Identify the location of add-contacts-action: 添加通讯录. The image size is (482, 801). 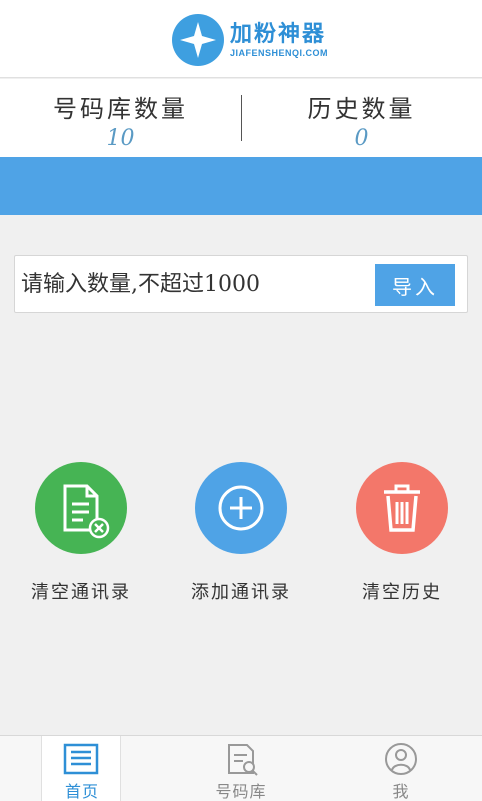
(240, 532).